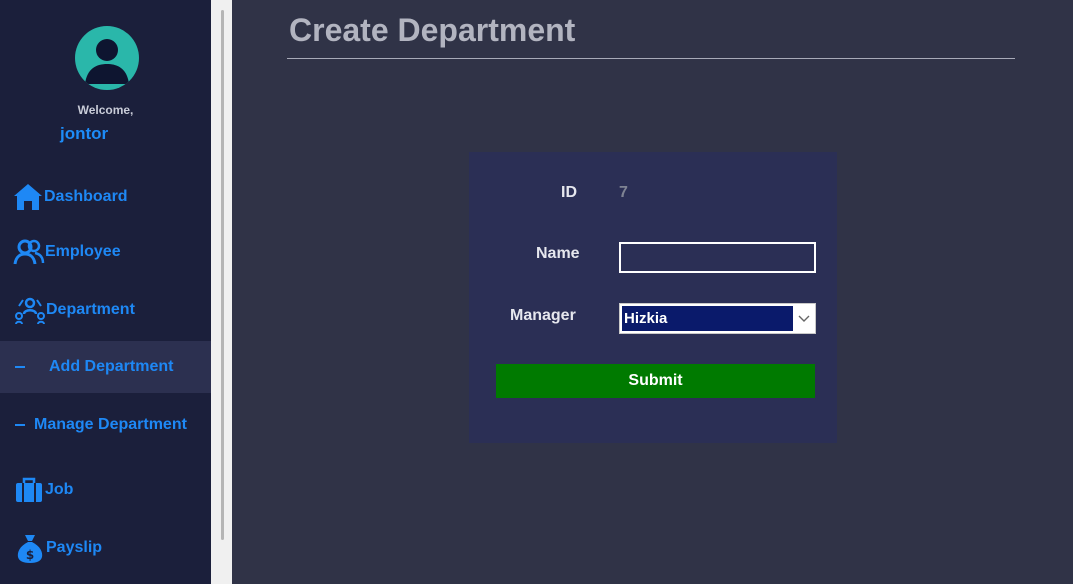 Image resolution: width=1073 pixels, height=584 pixels. I want to click on username: jontor, so click(84, 133).